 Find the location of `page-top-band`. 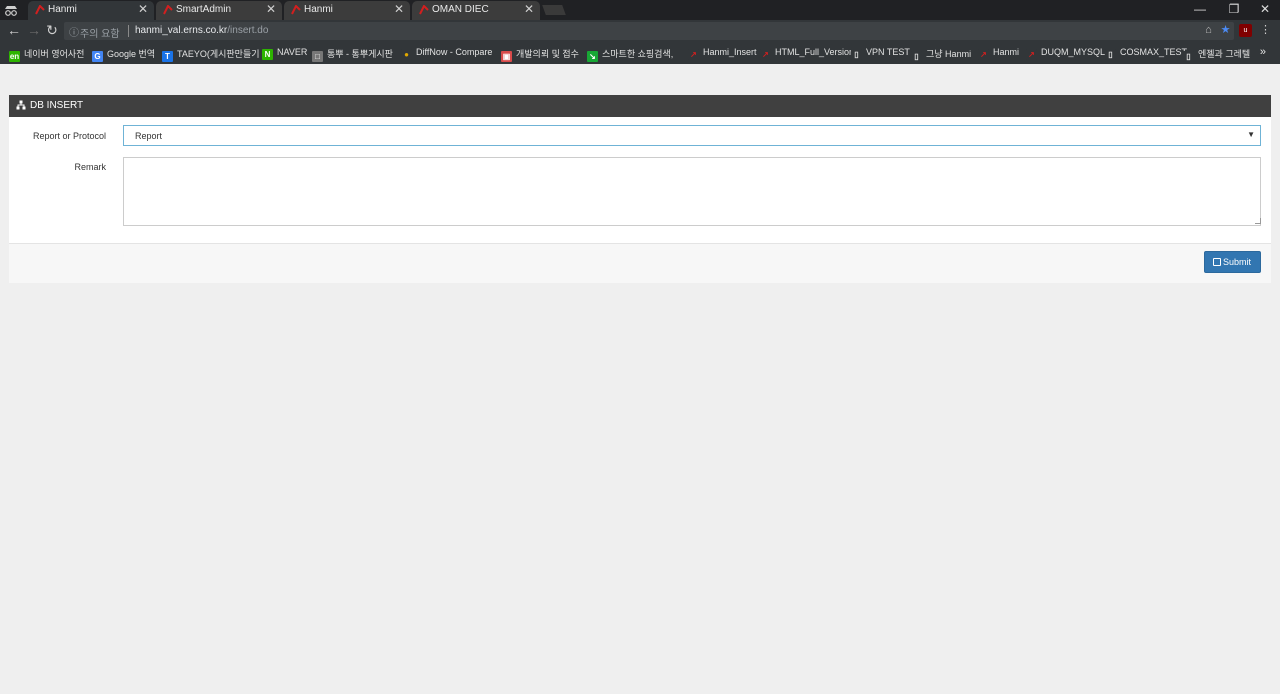

page-top-band is located at coordinates (640, 69).